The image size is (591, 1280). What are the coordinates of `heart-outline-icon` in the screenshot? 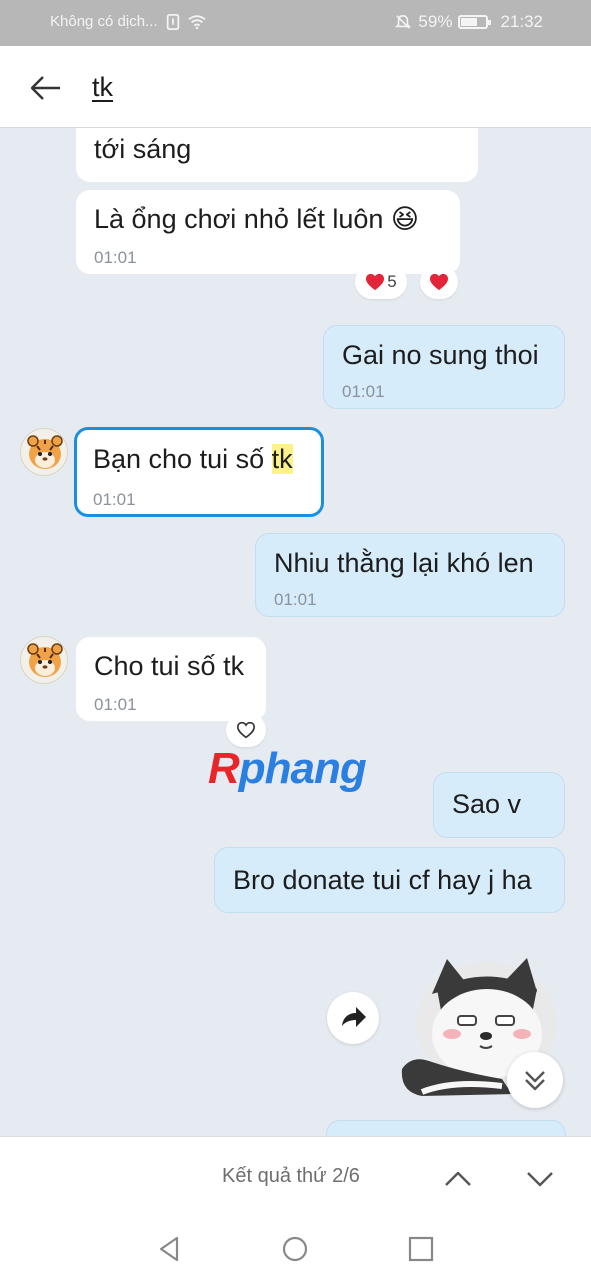 It's located at (246, 730).